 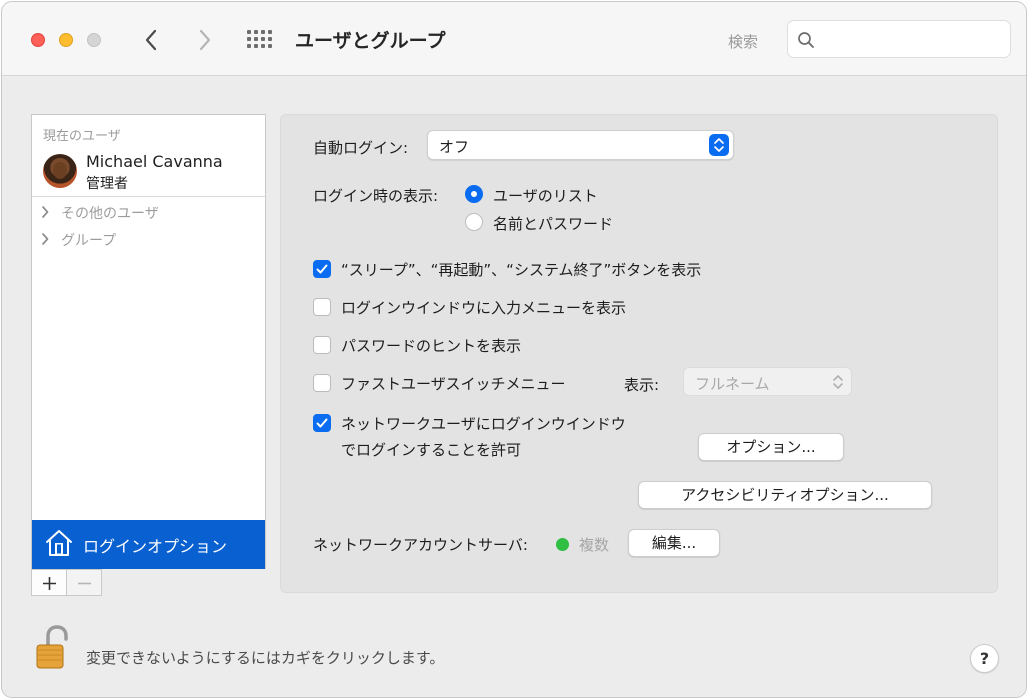 I want to click on checkbox-show-power-buttons, so click(x=322, y=269).